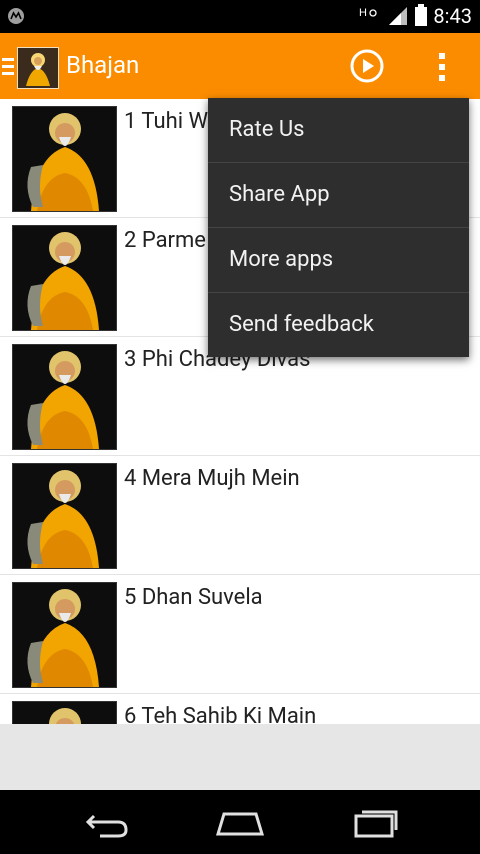 The width and height of the screenshot is (480, 854). Describe the element at coordinates (240, 634) in the screenshot. I see `list-item: 5 Dhan Suvela` at that location.